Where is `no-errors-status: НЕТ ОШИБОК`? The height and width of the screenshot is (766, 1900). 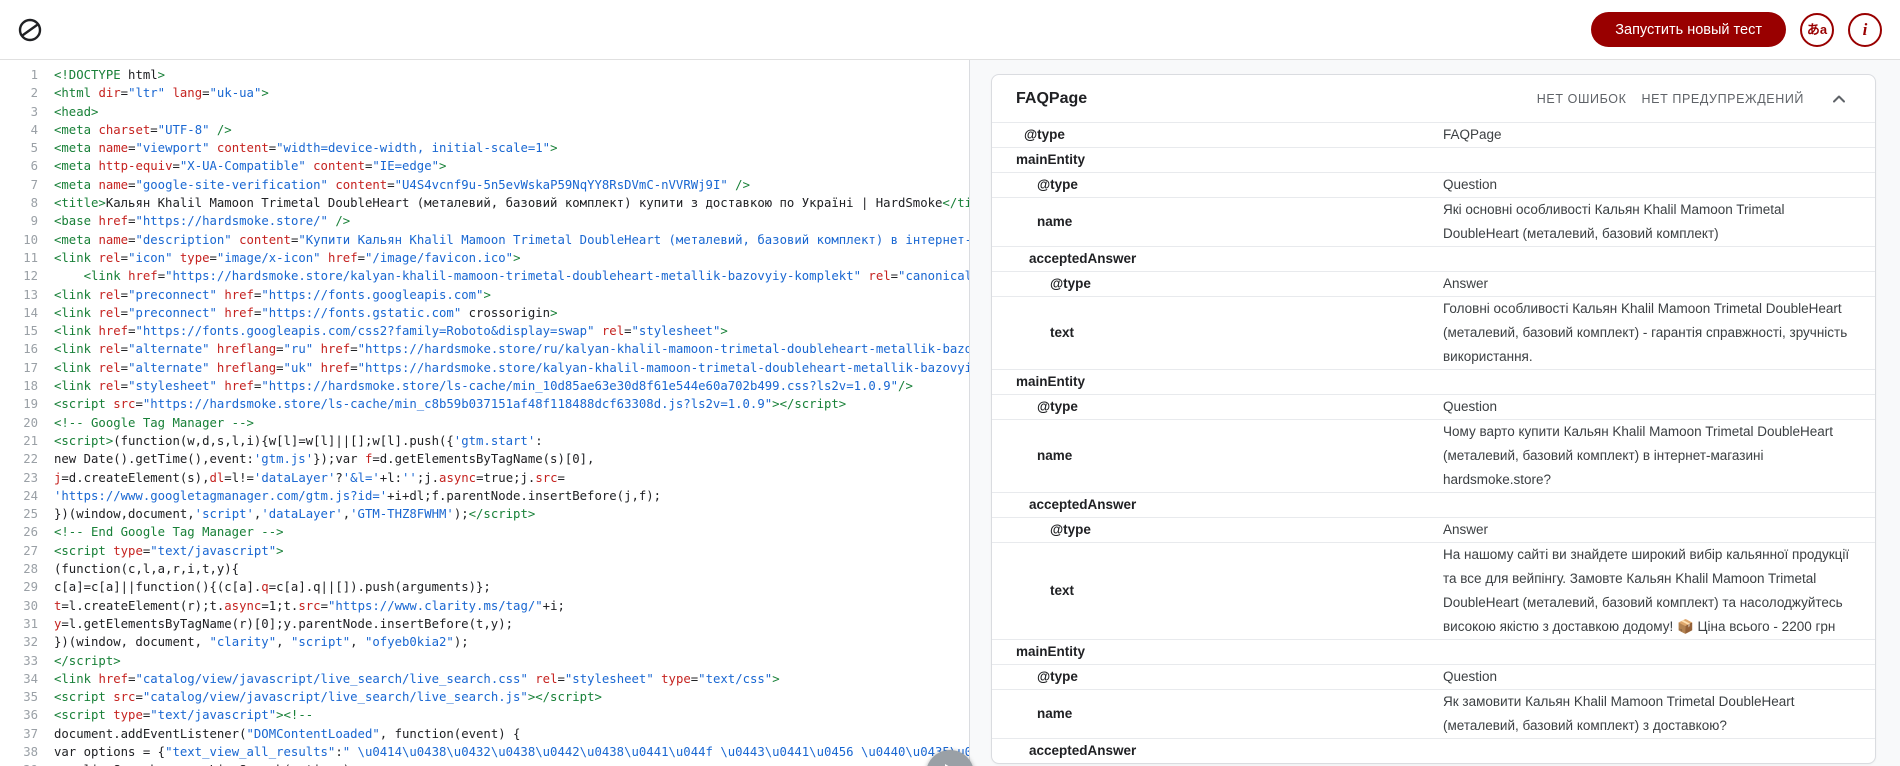 no-errors-status: НЕТ ОШИБОК is located at coordinates (1581, 98).